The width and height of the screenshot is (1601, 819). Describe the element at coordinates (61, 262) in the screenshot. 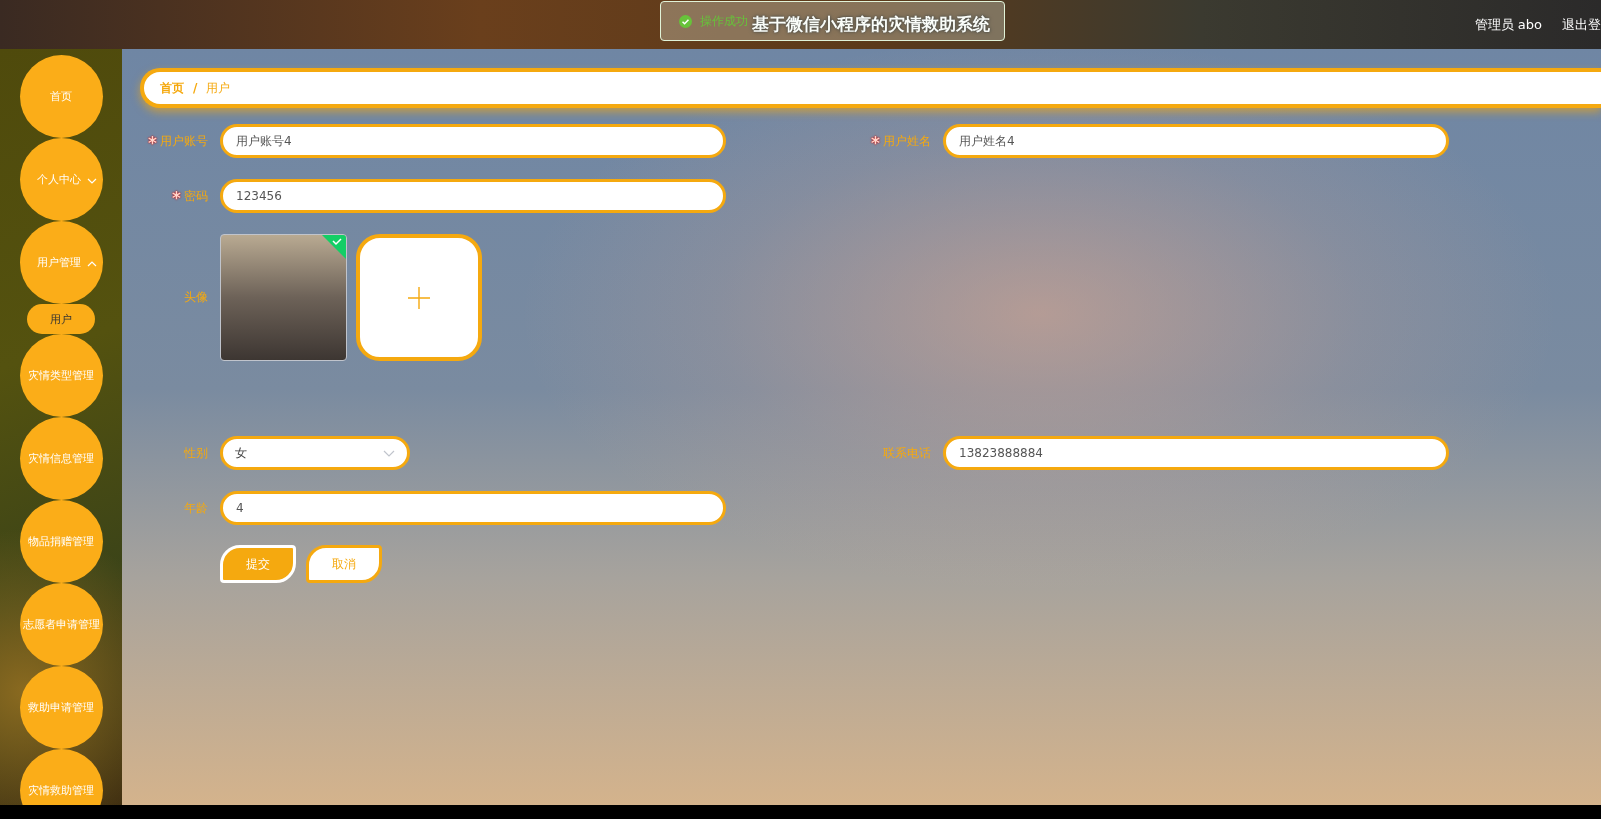

I see `sidebar-menu-item: 用户管理` at that location.